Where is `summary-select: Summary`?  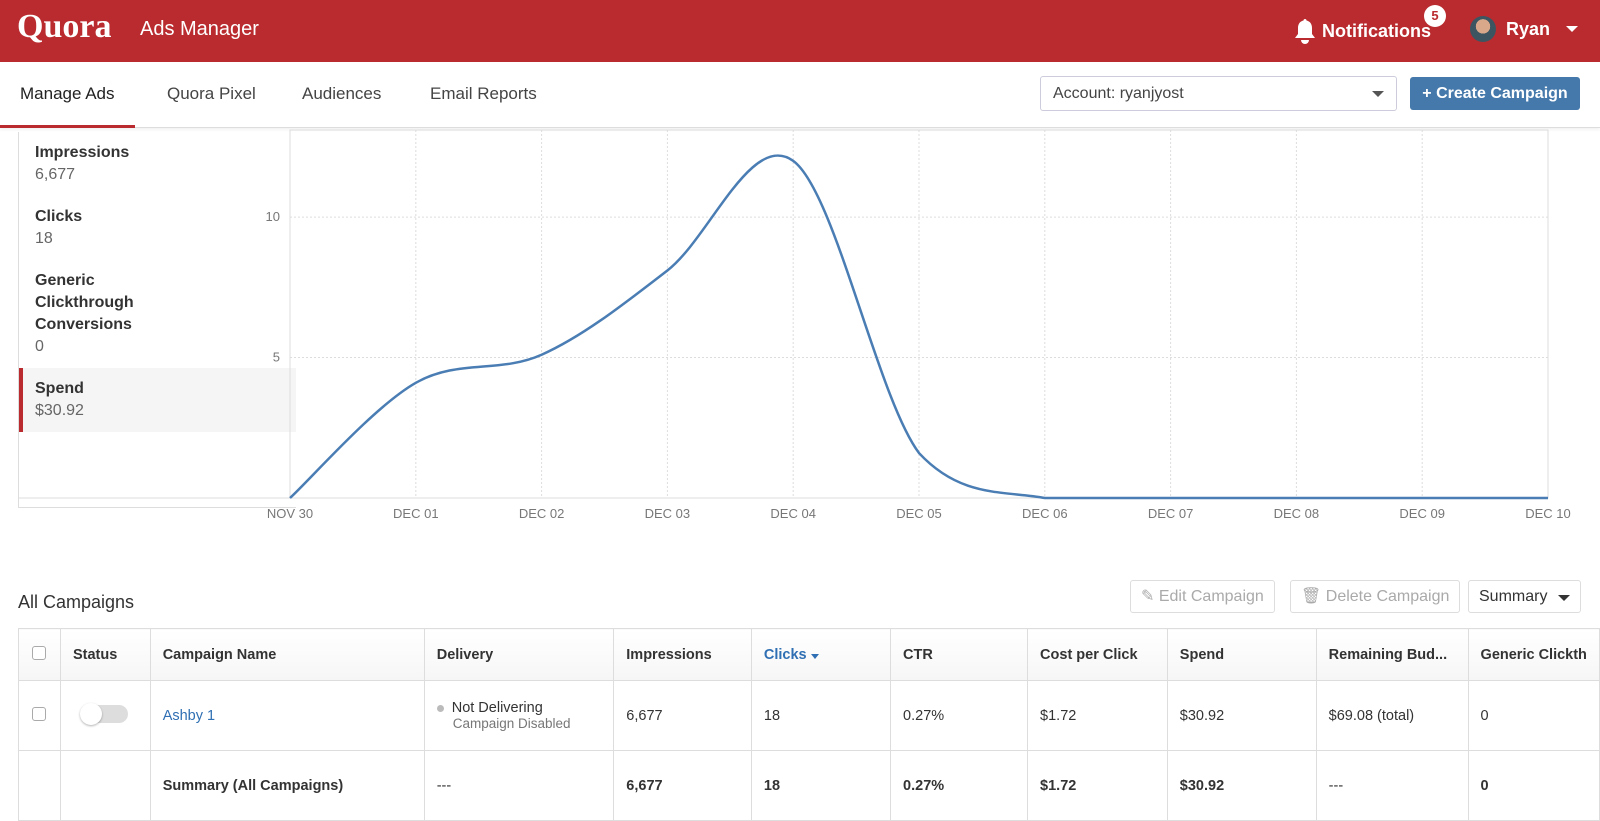
summary-select: Summary is located at coordinates (1524, 596).